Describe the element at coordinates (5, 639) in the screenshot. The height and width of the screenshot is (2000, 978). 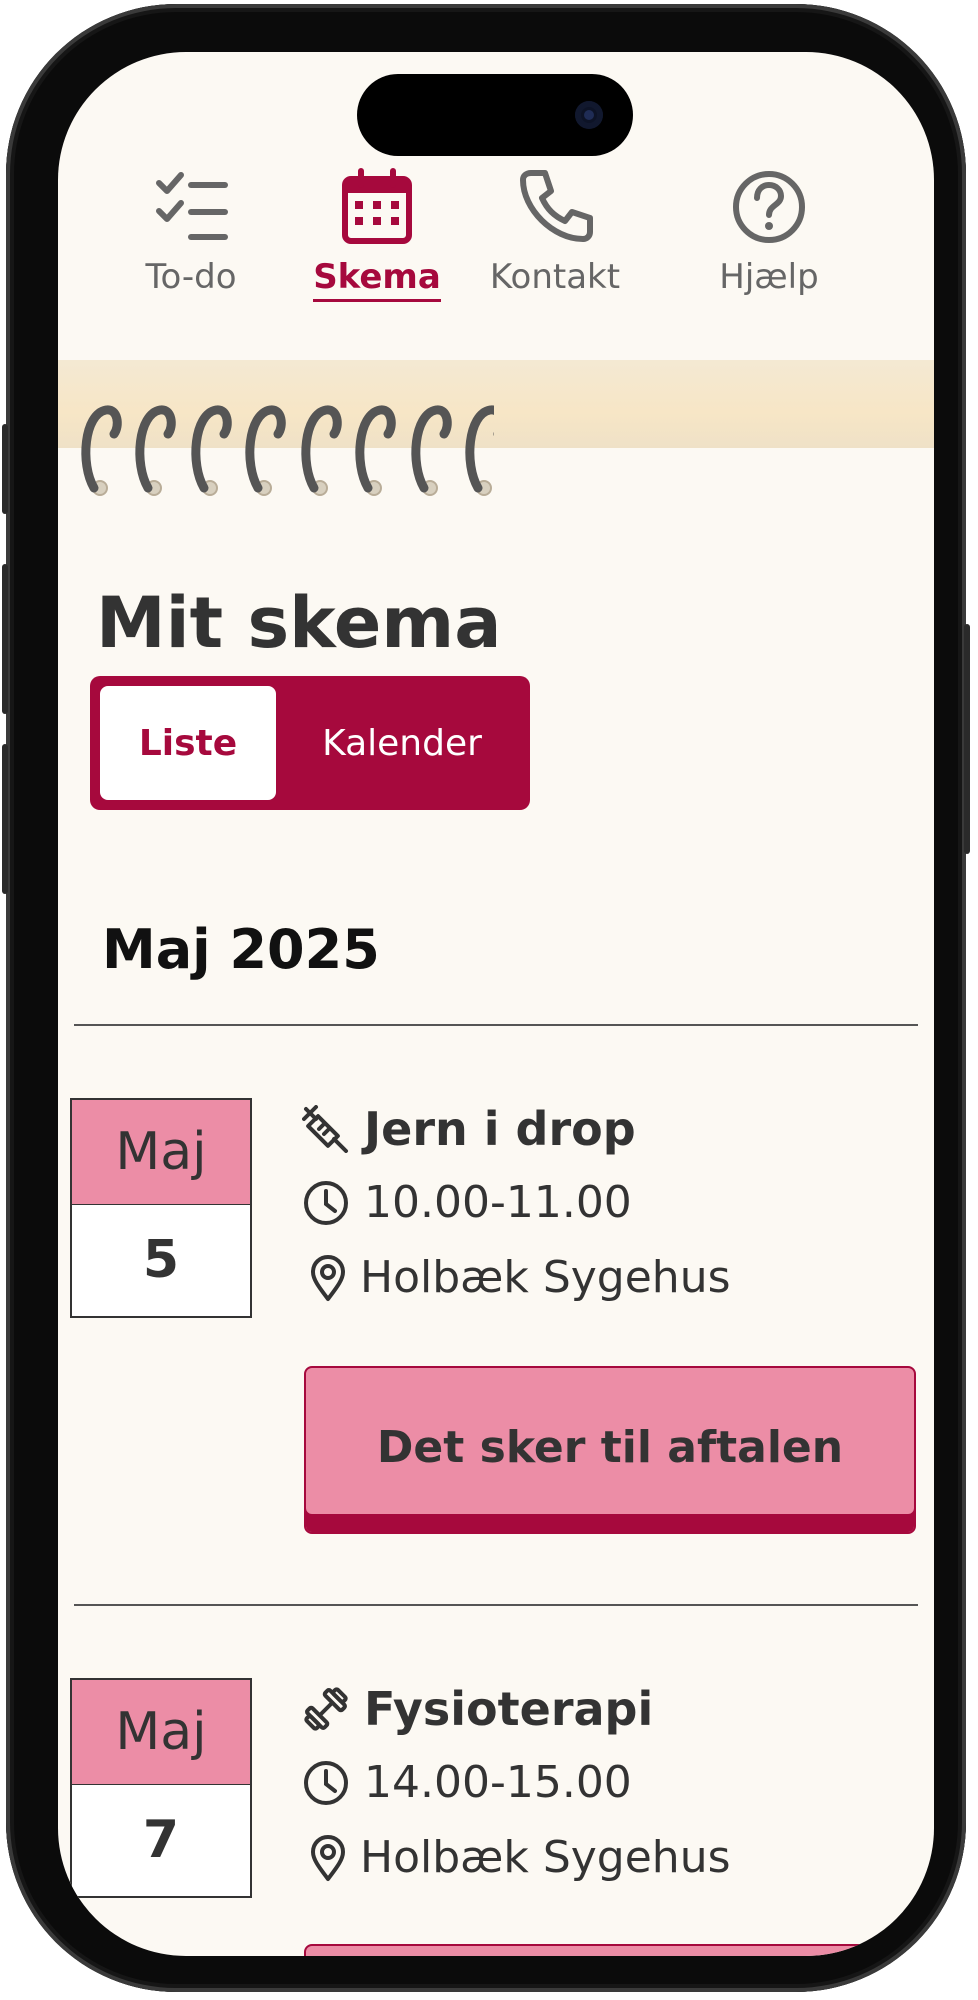
I see `volume-up-button` at that location.